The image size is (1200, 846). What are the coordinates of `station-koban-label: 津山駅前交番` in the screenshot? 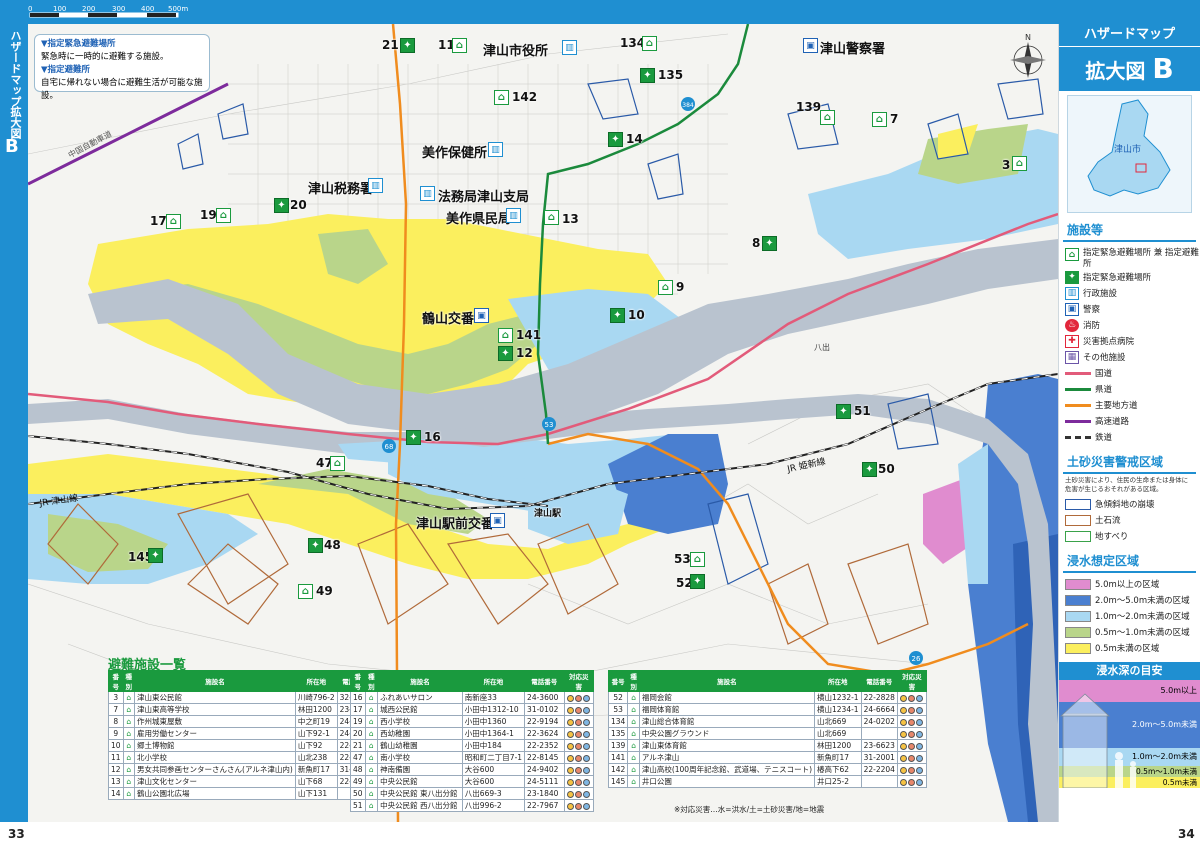 It's located at (455, 522).